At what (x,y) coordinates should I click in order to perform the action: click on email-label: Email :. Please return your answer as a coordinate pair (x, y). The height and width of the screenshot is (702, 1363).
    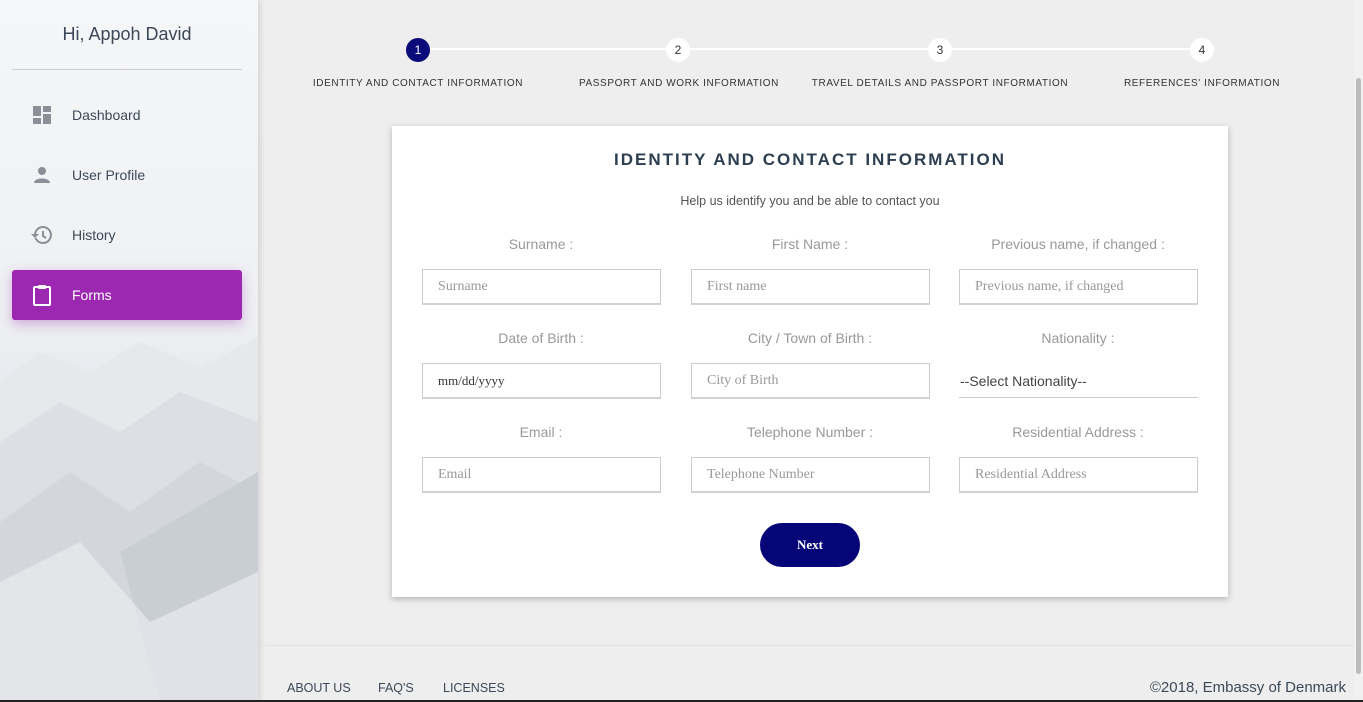
    Looking at the image, I should click on (541, 432).